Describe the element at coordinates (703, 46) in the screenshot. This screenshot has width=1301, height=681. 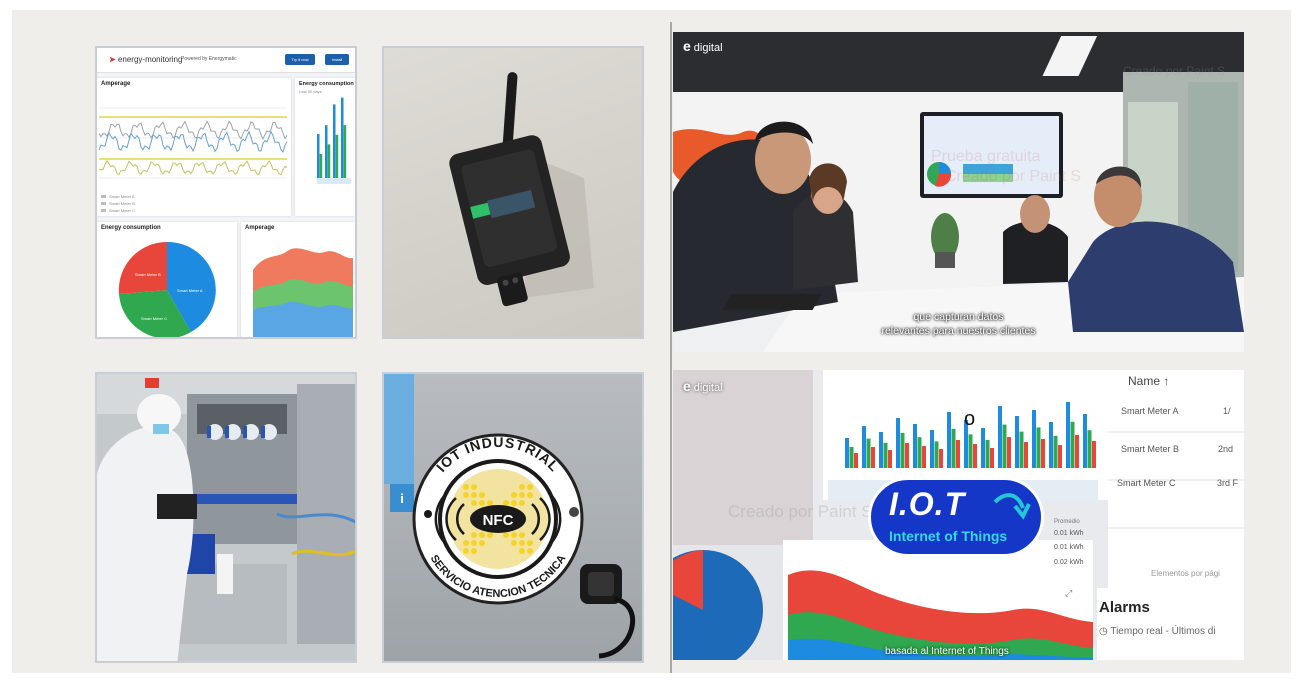
I see `edigital-logo: e digital` at that location.